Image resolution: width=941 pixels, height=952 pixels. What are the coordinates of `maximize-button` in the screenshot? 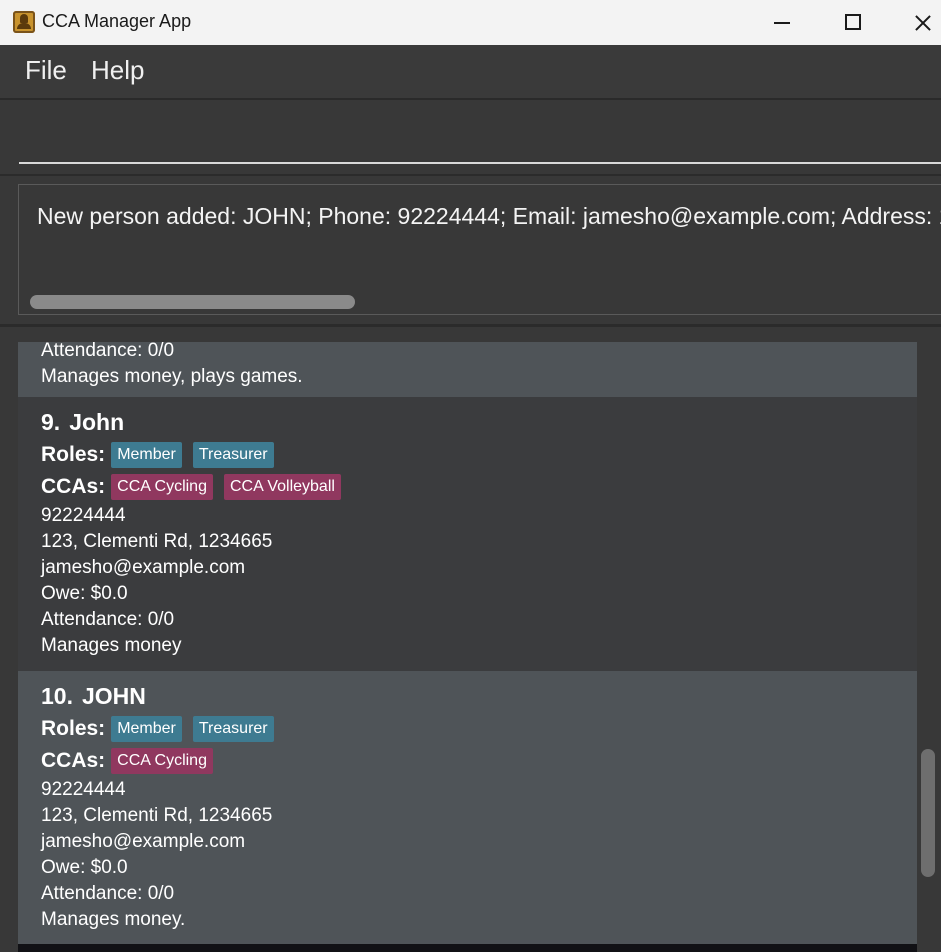 It's located at (852, 22).